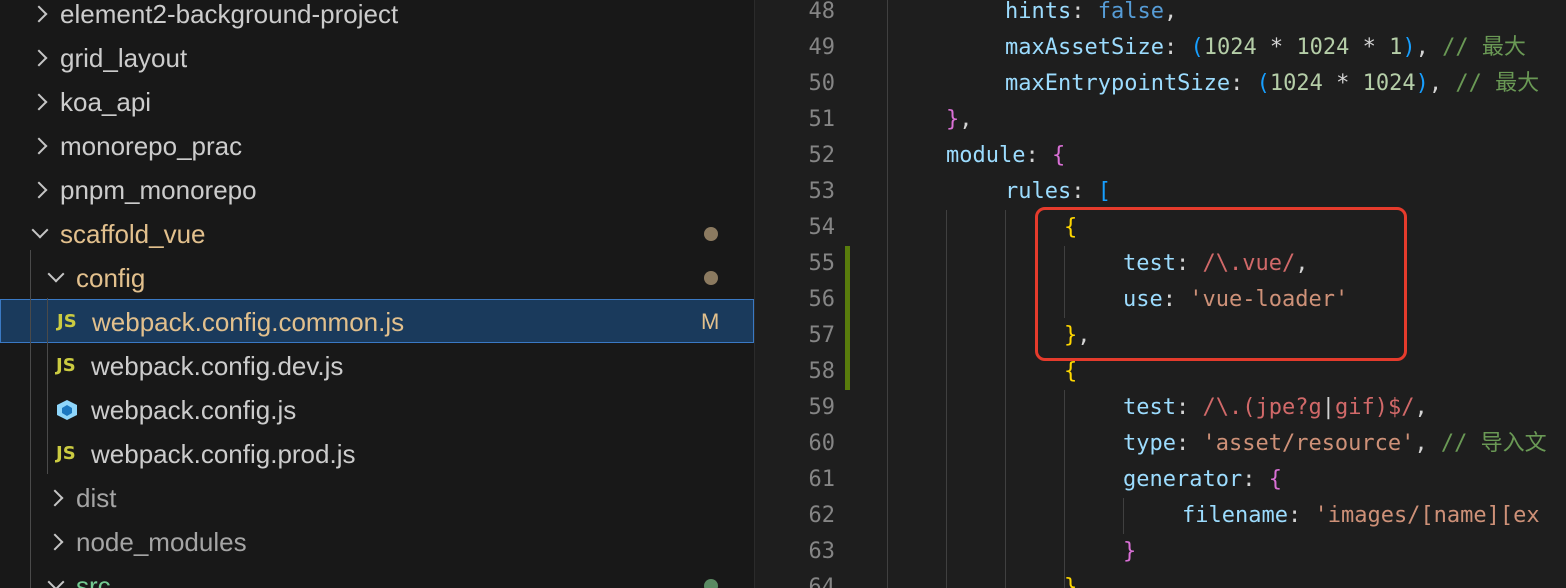 The width and height of the screenshot is (1566, 588). What do you see at coordinates (161, 542) in the screenshot?
I see `folder-label: node_modules` at bounding box center [161, 542].